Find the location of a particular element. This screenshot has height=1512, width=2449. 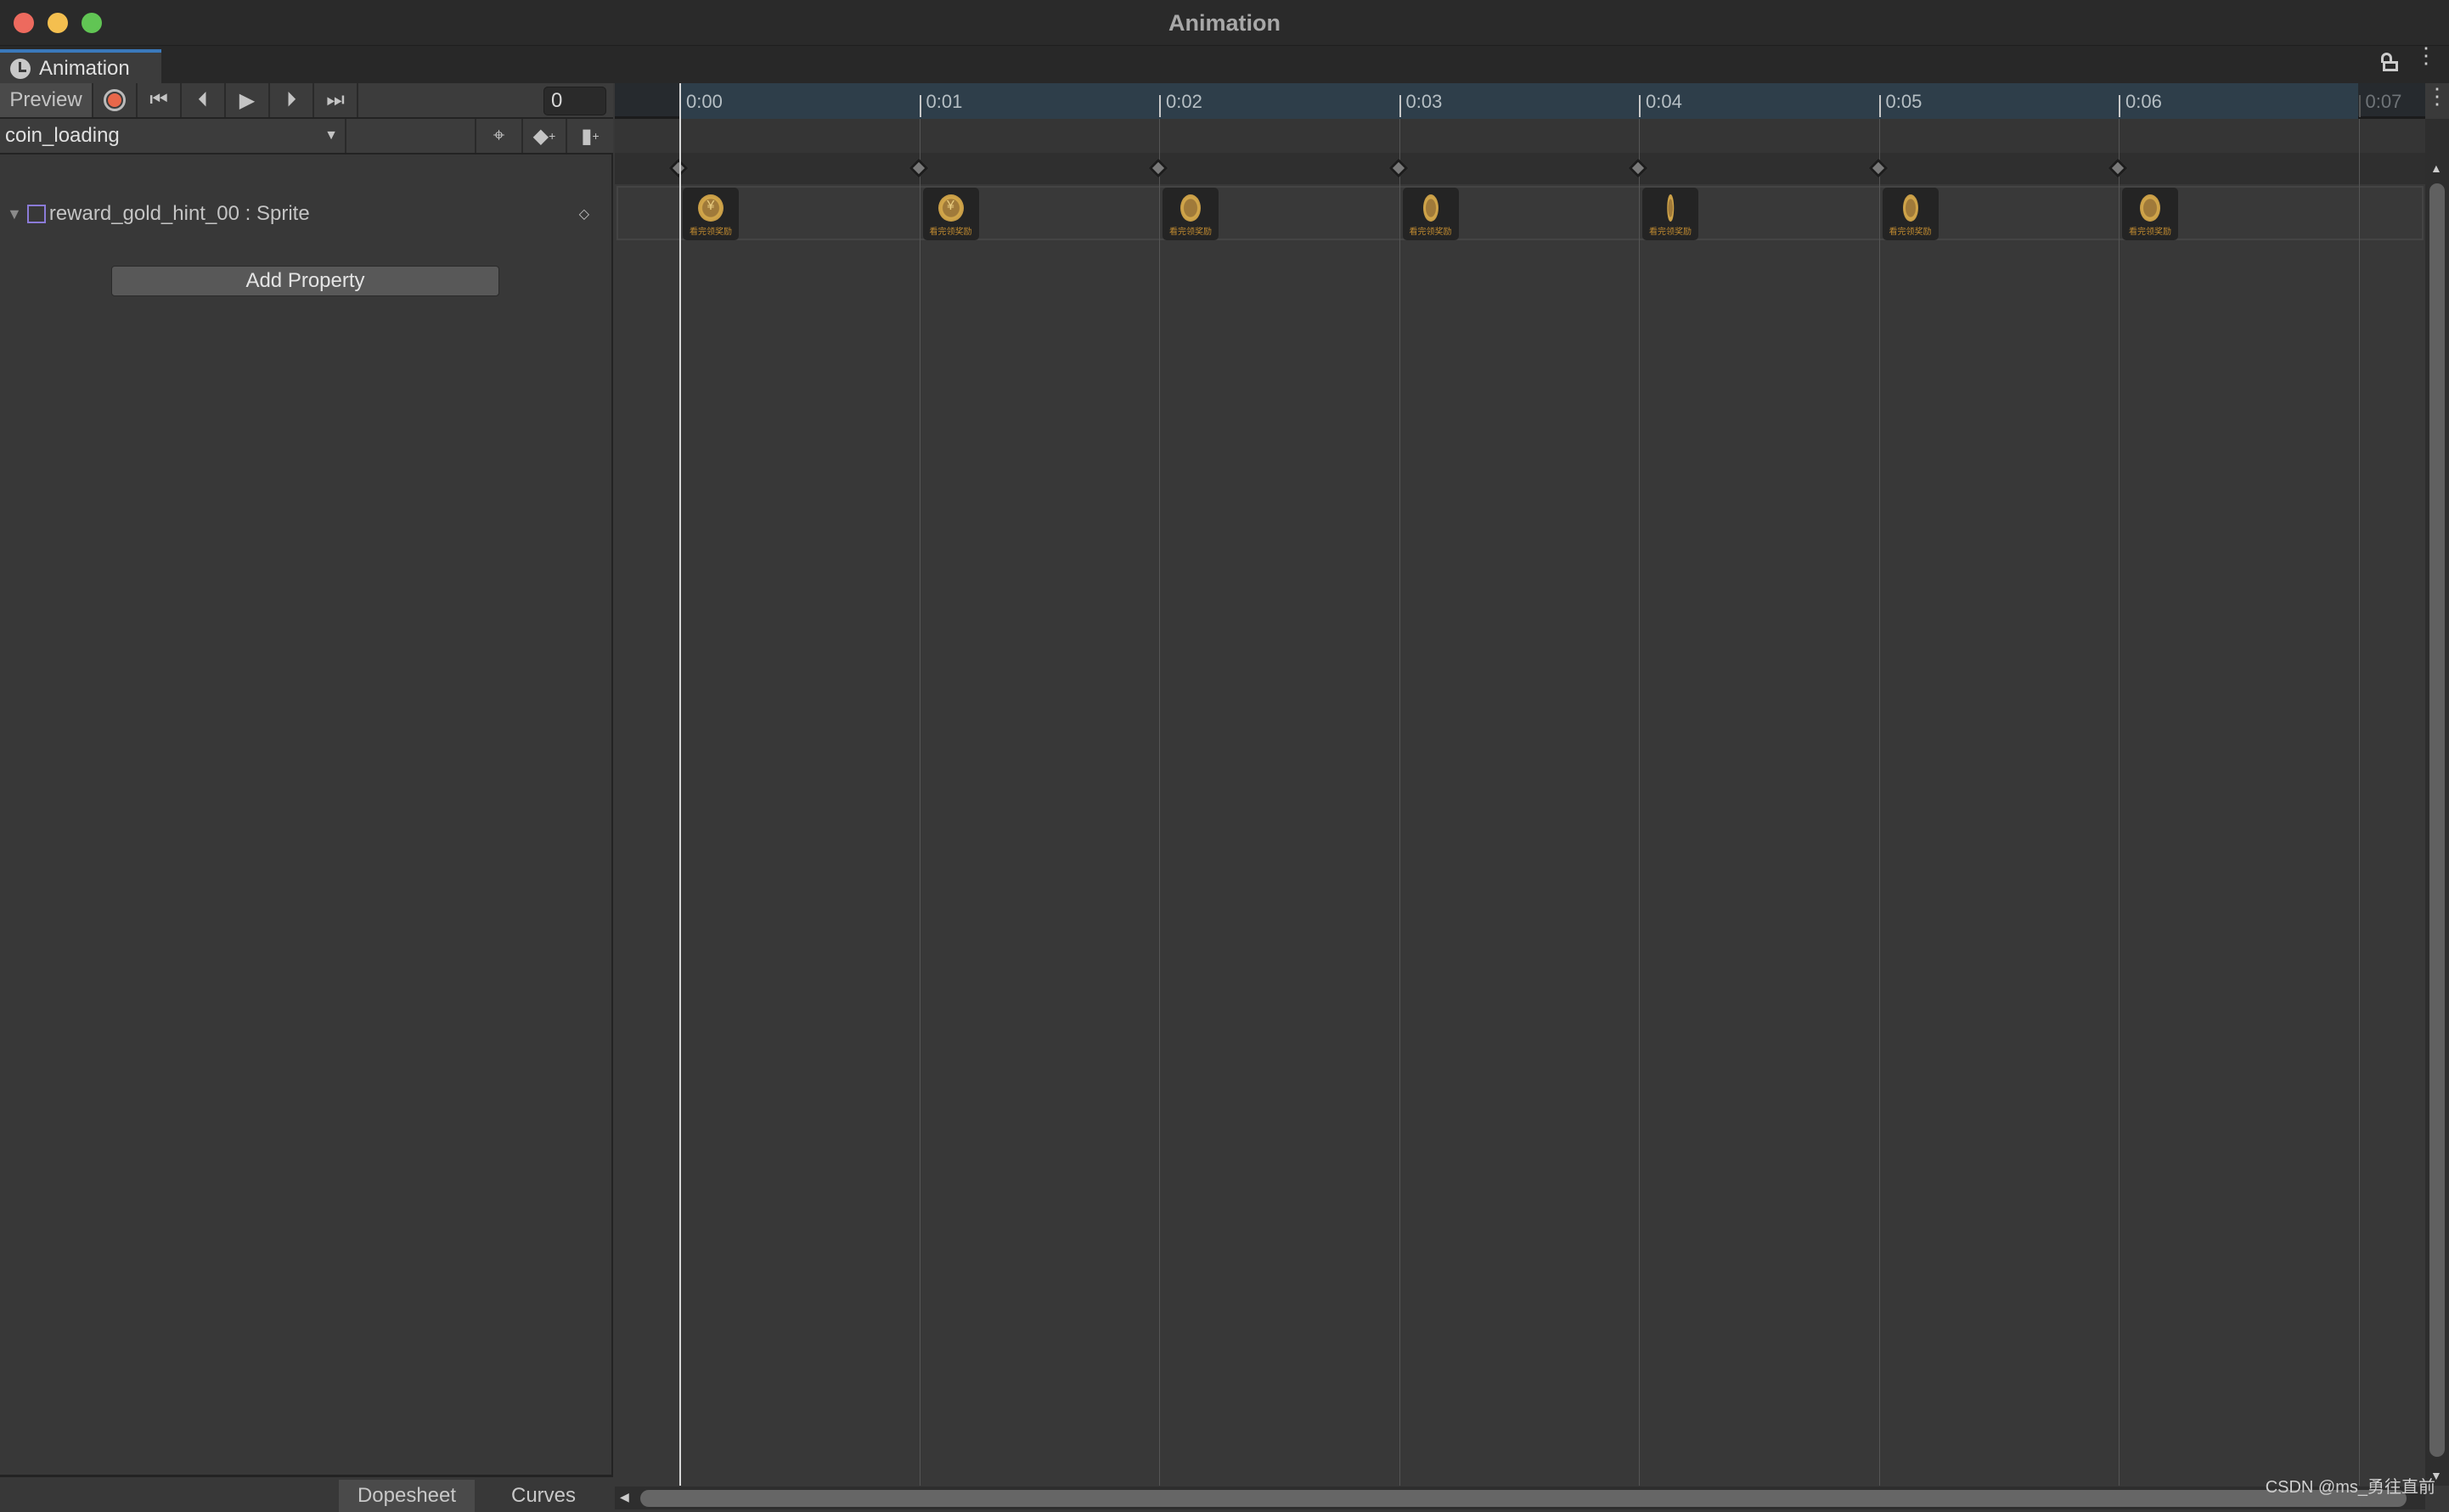

playhead is located at coordinates (680, 785).